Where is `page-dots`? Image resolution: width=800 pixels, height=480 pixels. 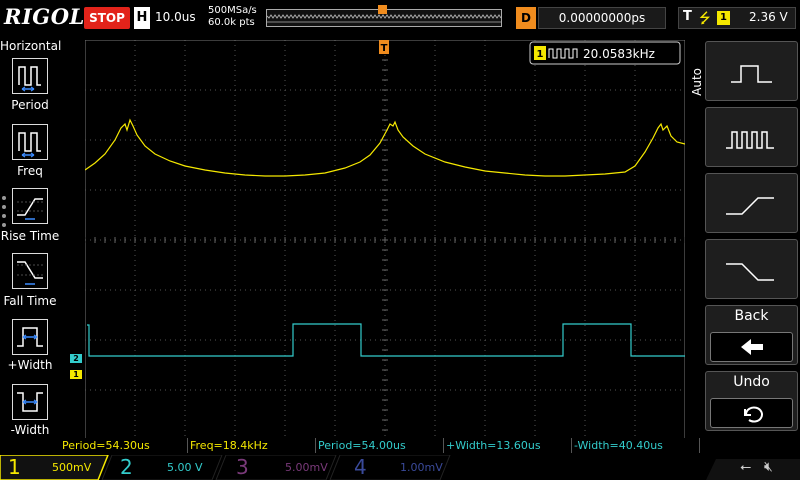
page-dots is located at coordinates (4, 214).